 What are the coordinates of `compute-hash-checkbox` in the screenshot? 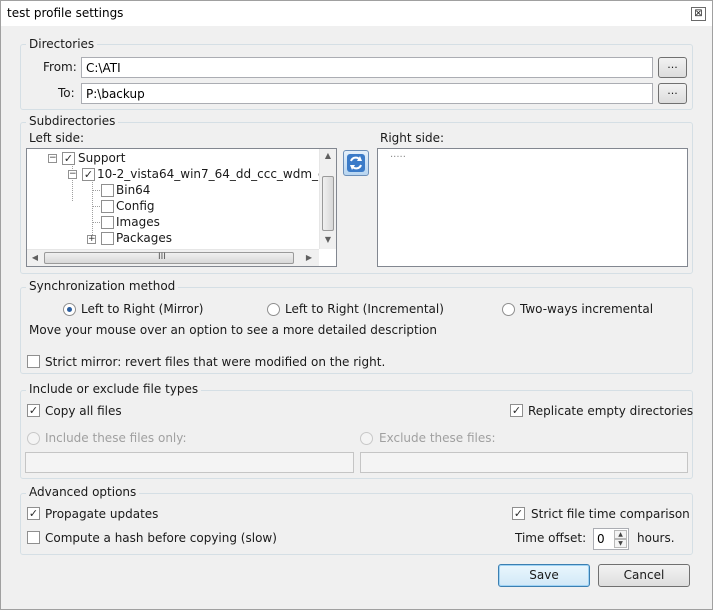 It's located at (33, 537).